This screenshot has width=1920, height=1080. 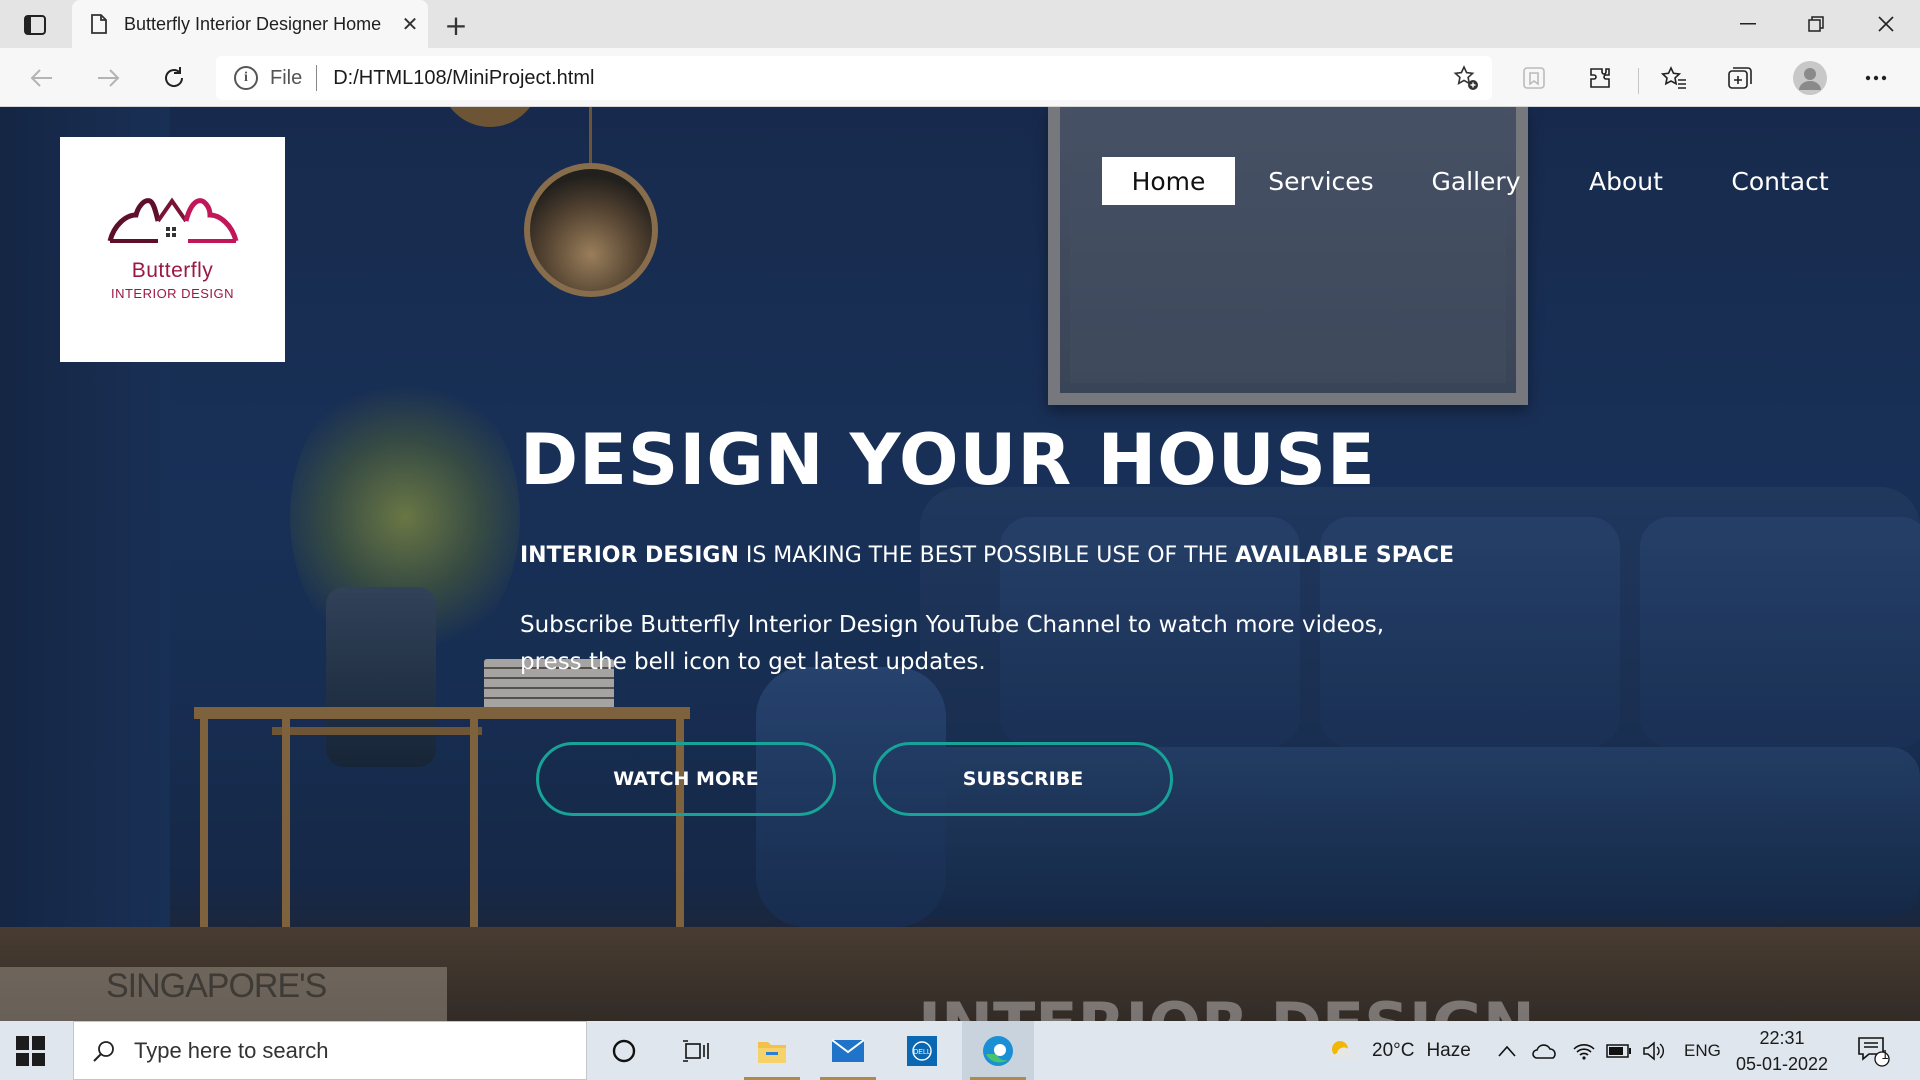 What do you see at coordinates (173, 220) in the screenshot?
I see `butterfly-house-logo-icon` at bounding box center [173, 220].